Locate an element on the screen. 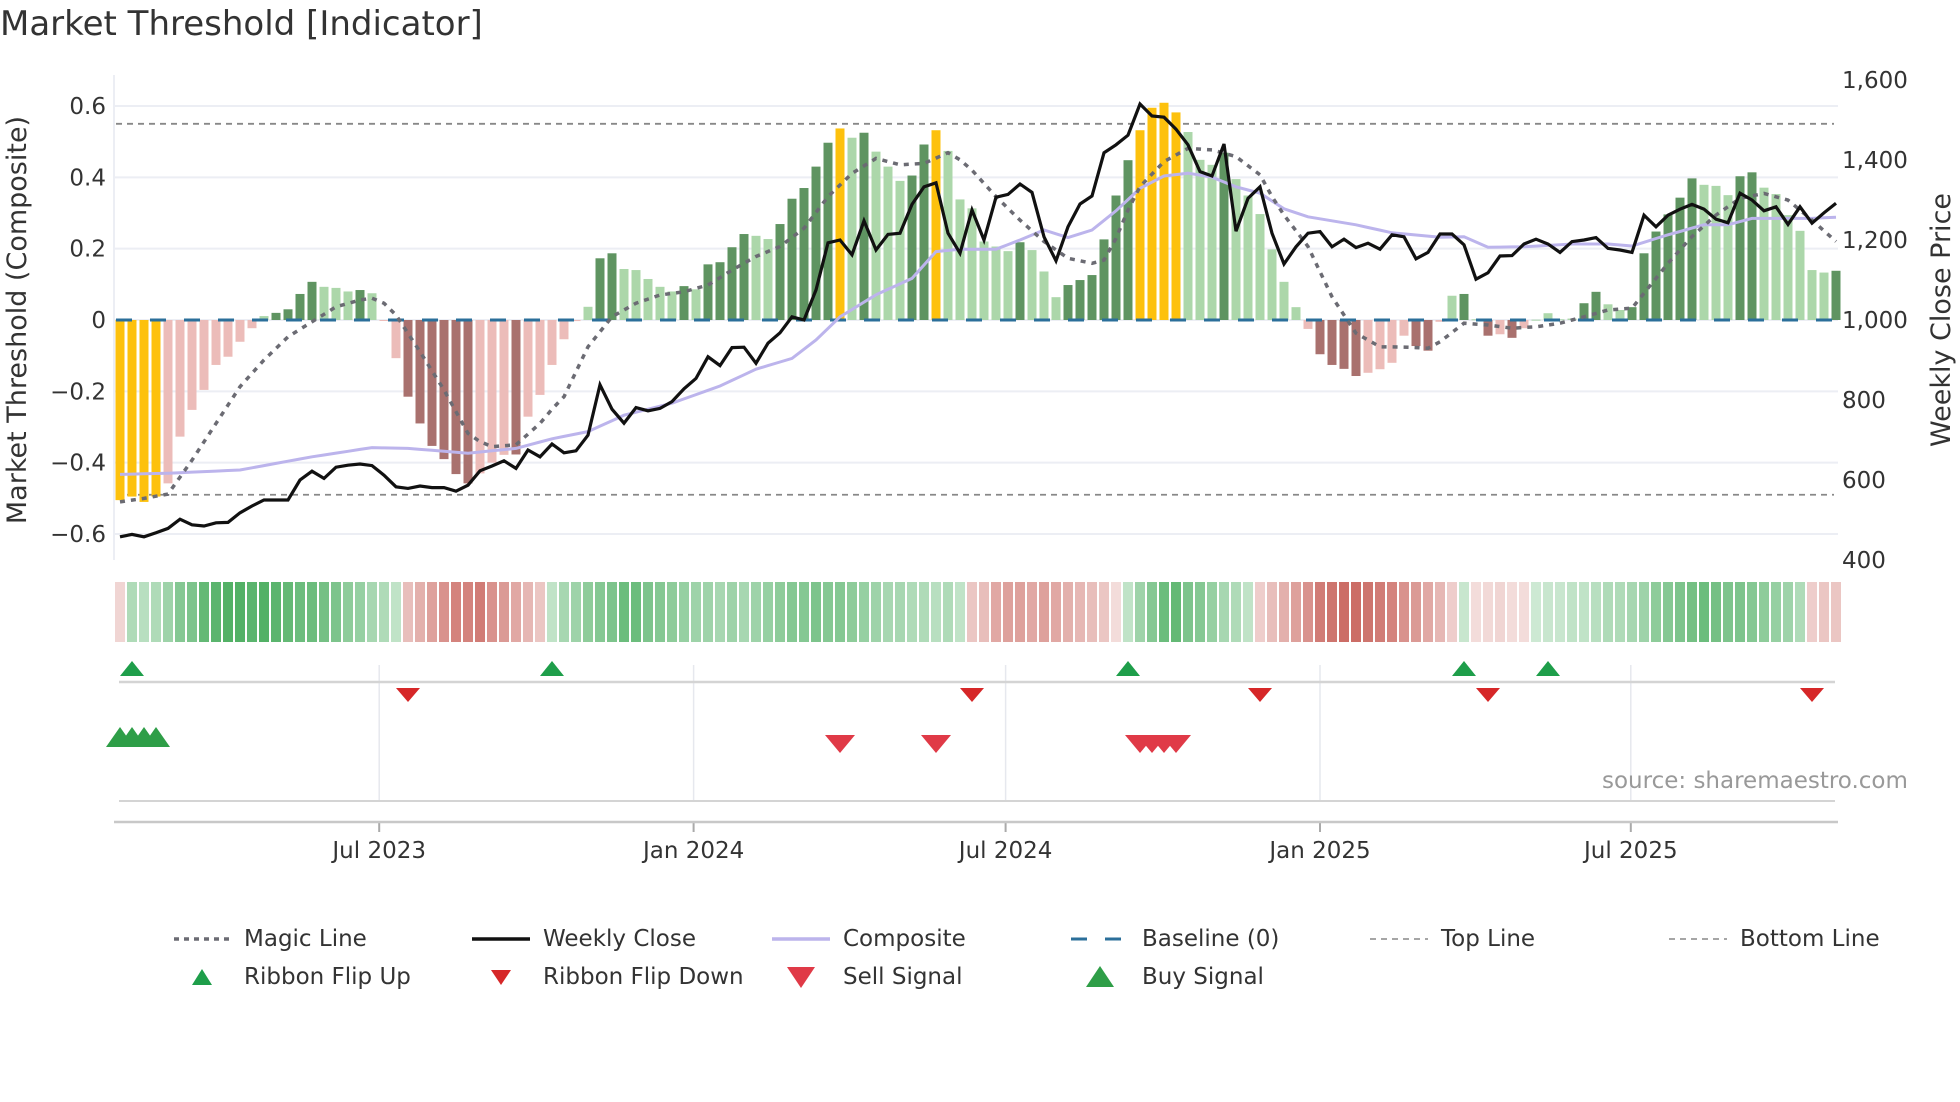  y-tick-label: 0.2 is located at coordinates (87, 250).